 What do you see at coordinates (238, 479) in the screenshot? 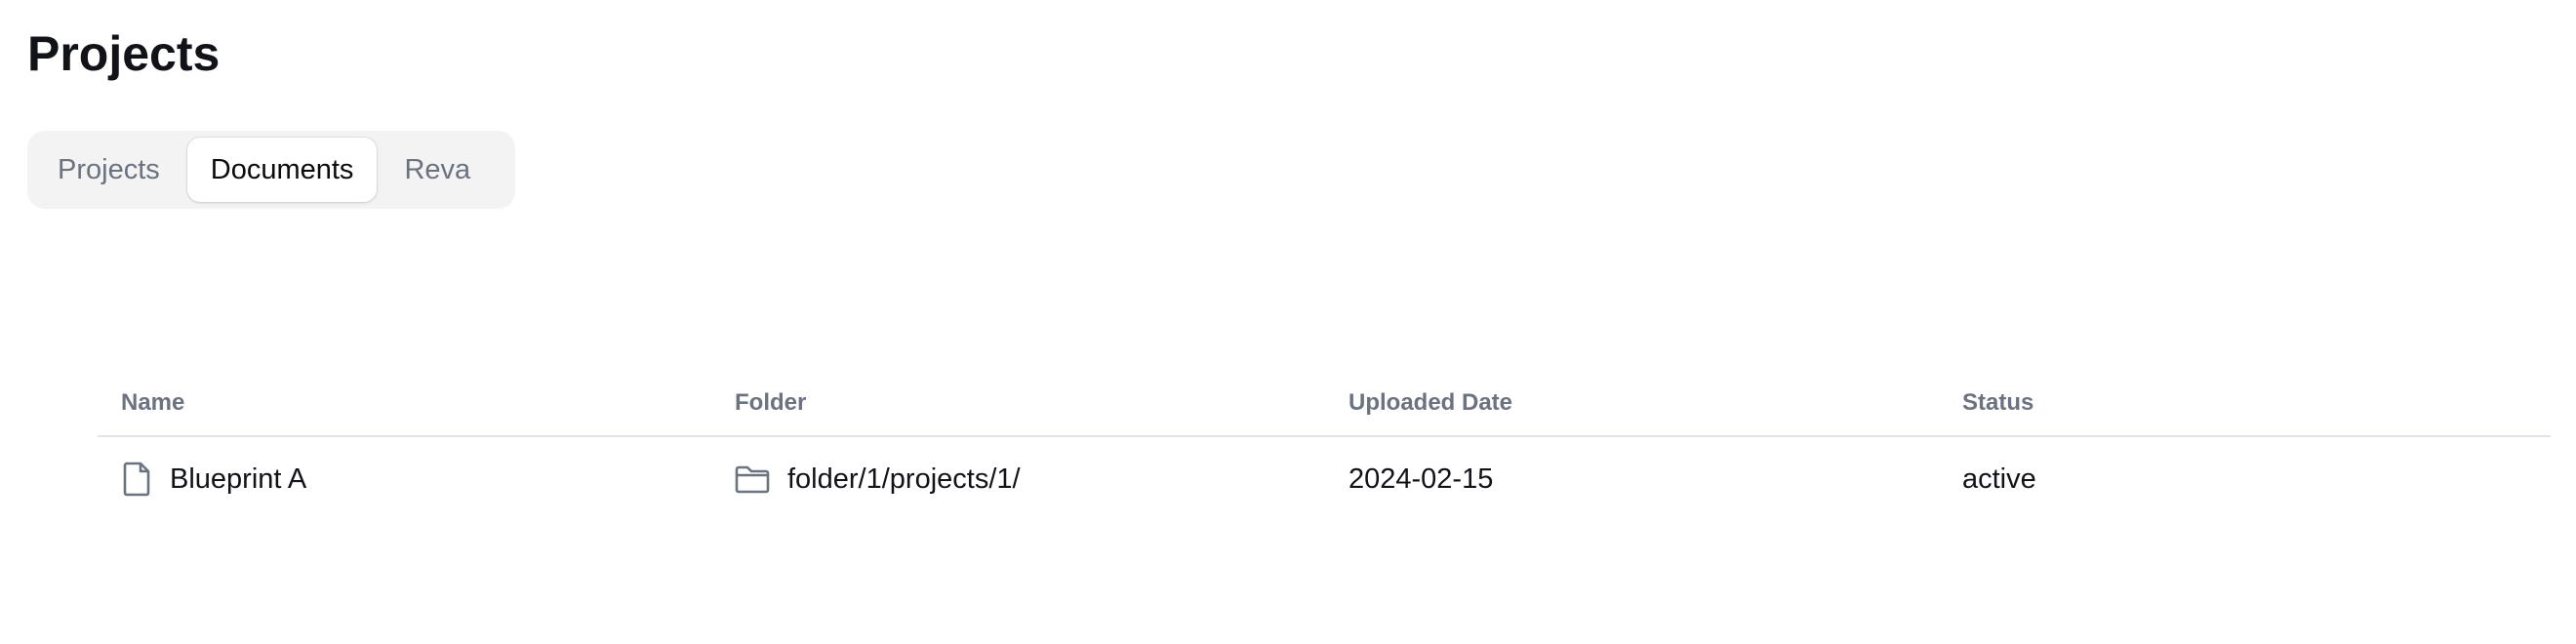
I see `document-name: Blueprint A` at bounding box center [238, 479].